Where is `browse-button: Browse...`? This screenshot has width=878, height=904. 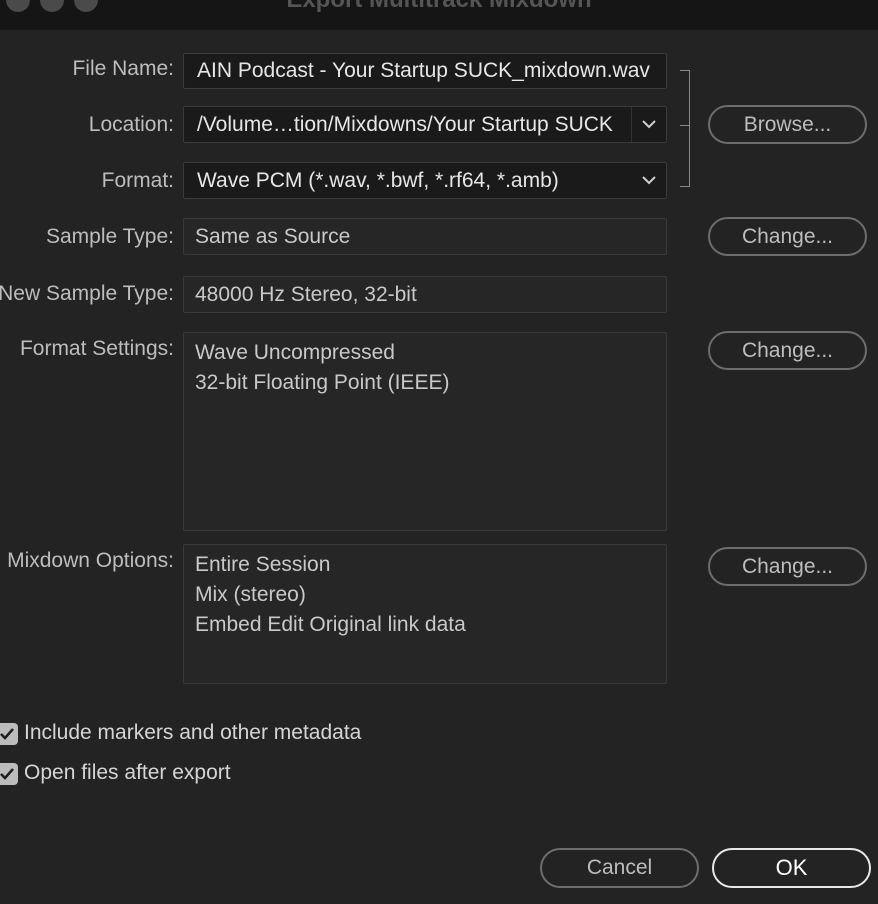
browse-button: Browse... is located at coordinates (787, 124).